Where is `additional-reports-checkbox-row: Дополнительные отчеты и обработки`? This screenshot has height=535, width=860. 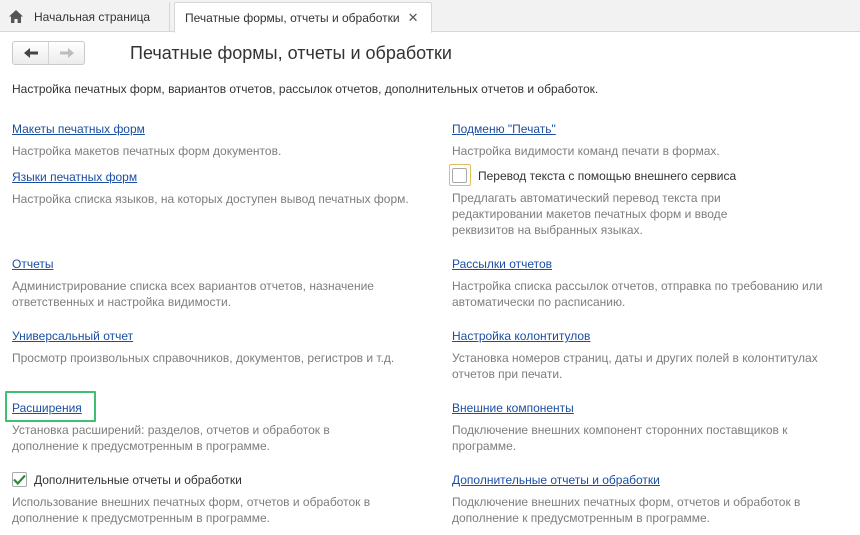
additional-reports-checkbox-row: Дополнительные отчеты и обработки is located at coordinates (127, 479).